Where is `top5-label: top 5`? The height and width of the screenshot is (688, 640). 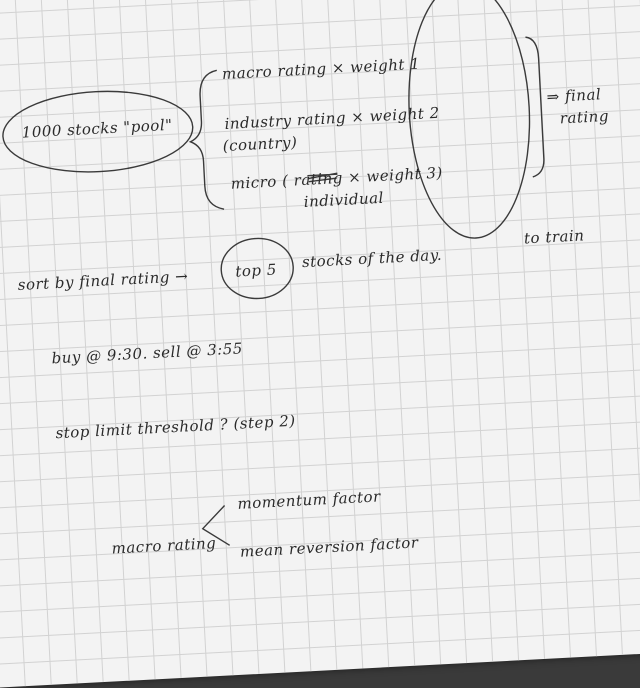
top5-label: top 5 is located at coordinates (256, 270).